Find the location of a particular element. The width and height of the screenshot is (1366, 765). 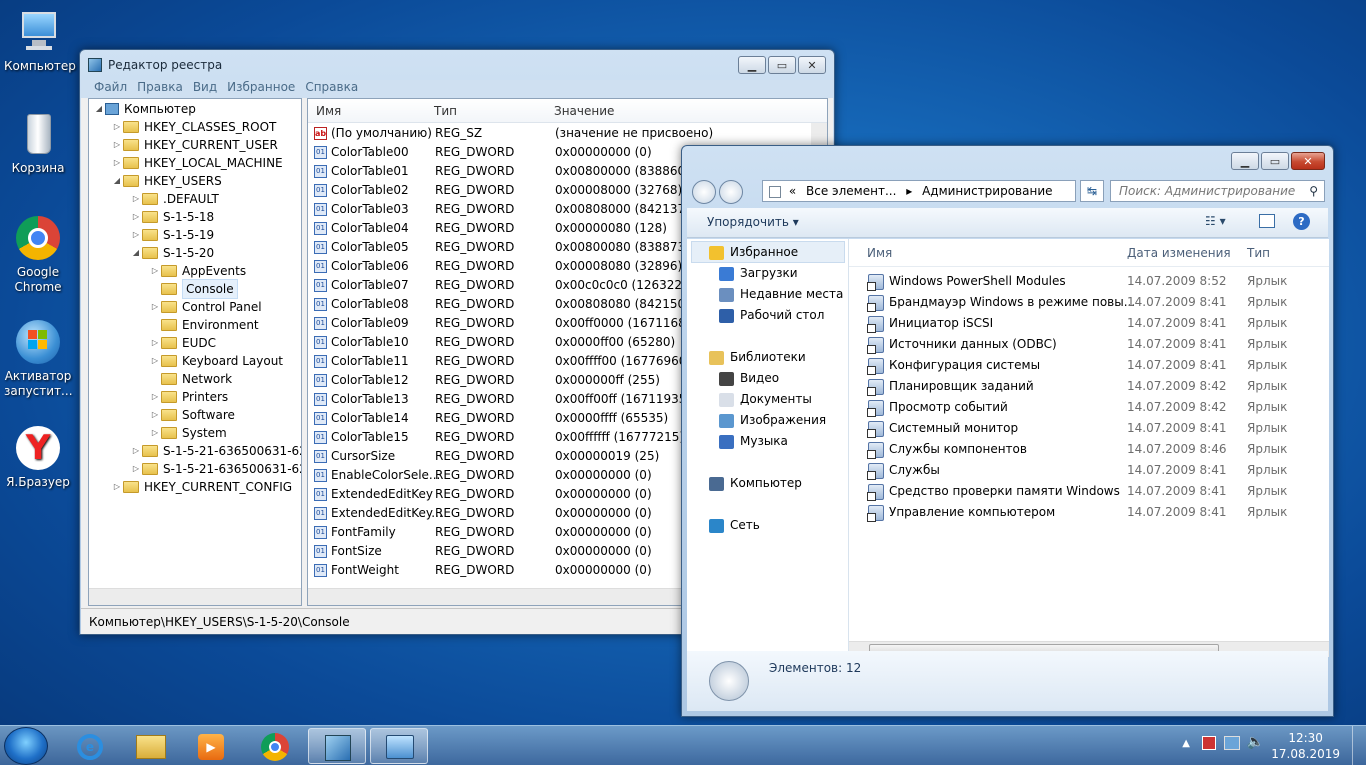

tree-item-computer: ◢ Компьютер is located at coordinates (144, 109).